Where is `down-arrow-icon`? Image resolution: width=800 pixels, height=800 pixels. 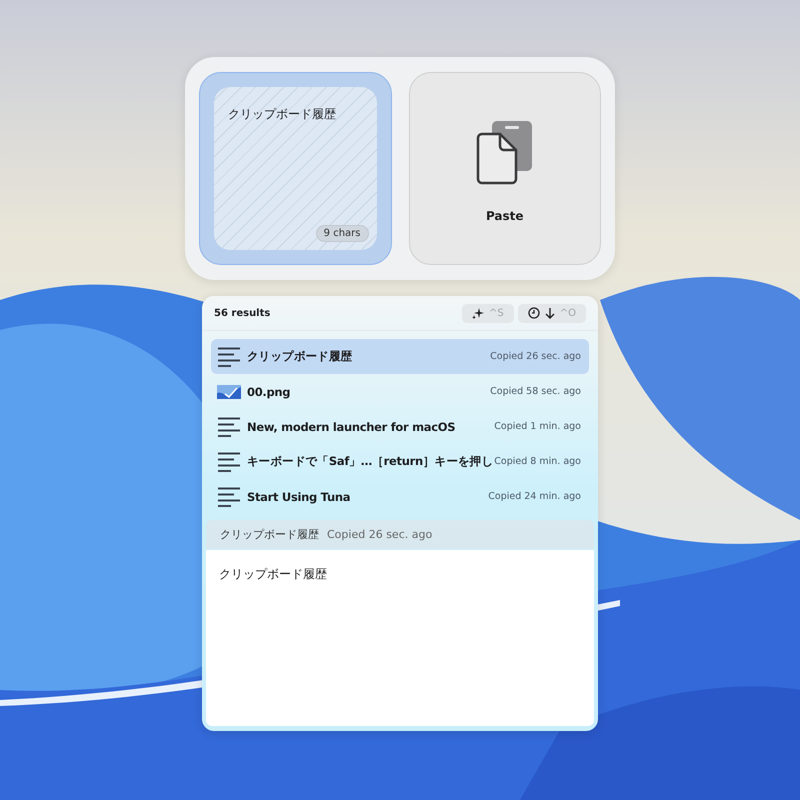 down-arrow-icon is located at coordinates (549, 313).